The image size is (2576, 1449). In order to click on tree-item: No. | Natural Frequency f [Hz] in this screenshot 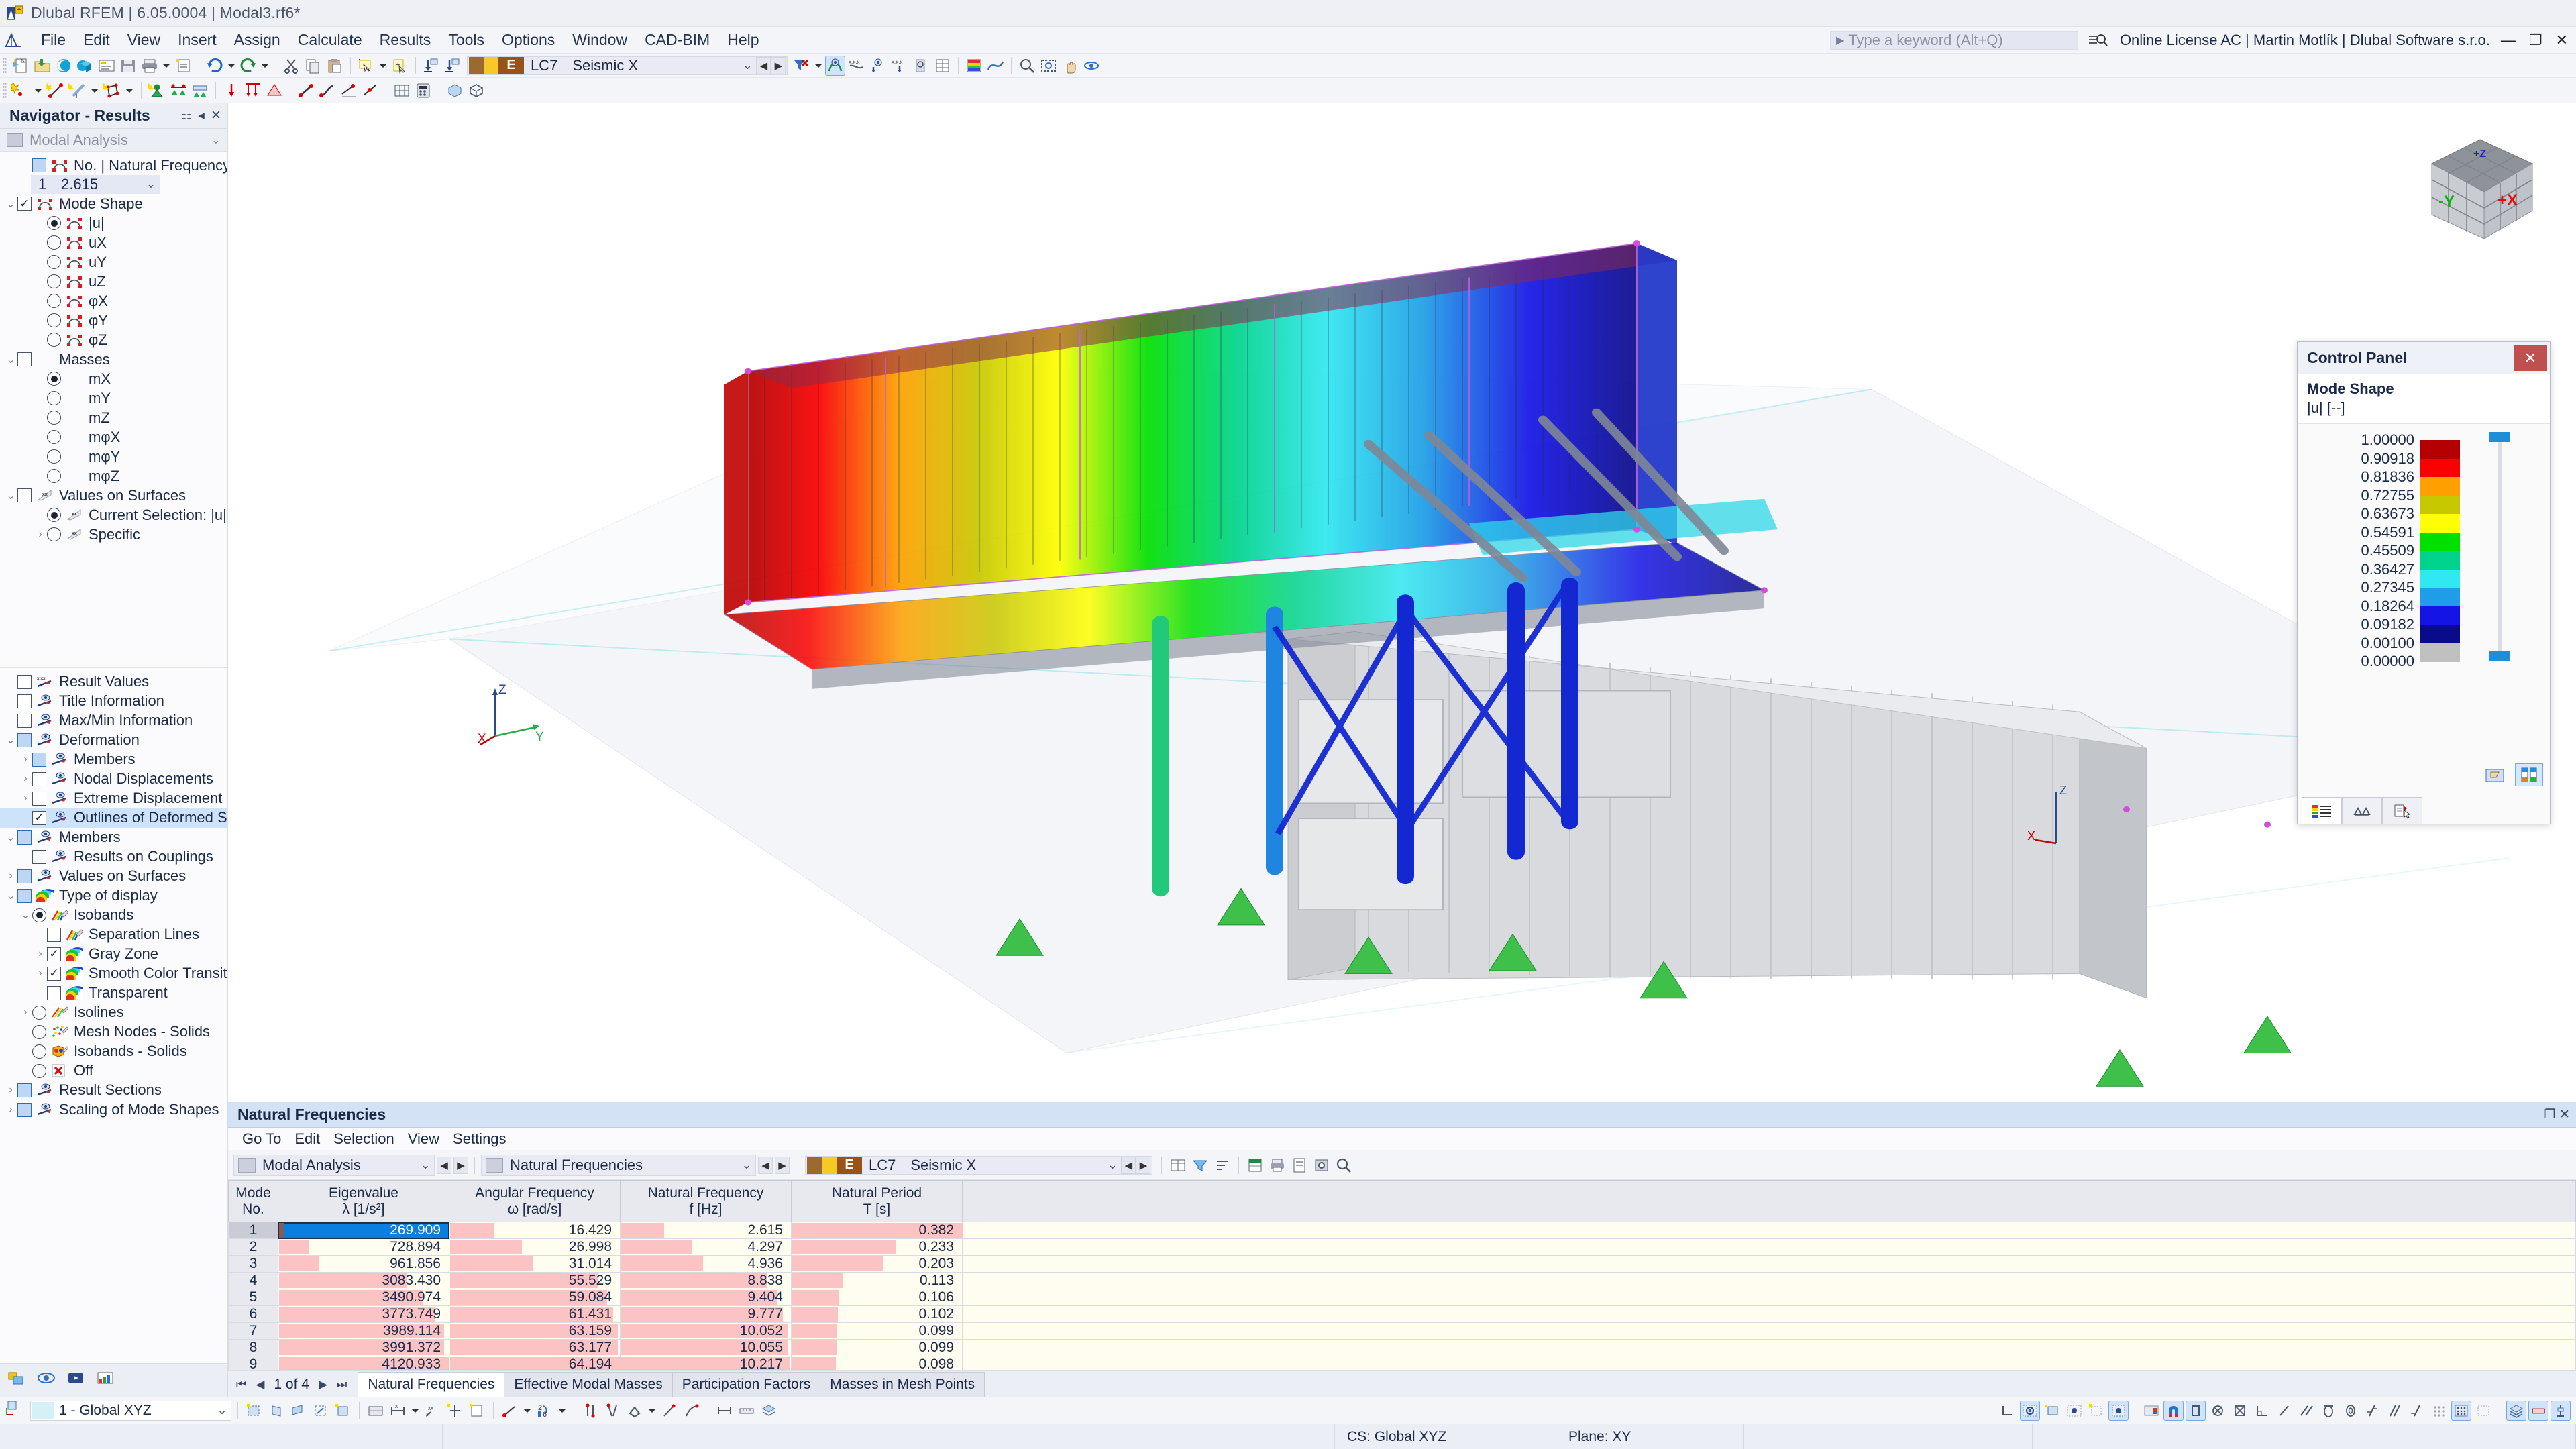, I will do `click(113, 165)`.